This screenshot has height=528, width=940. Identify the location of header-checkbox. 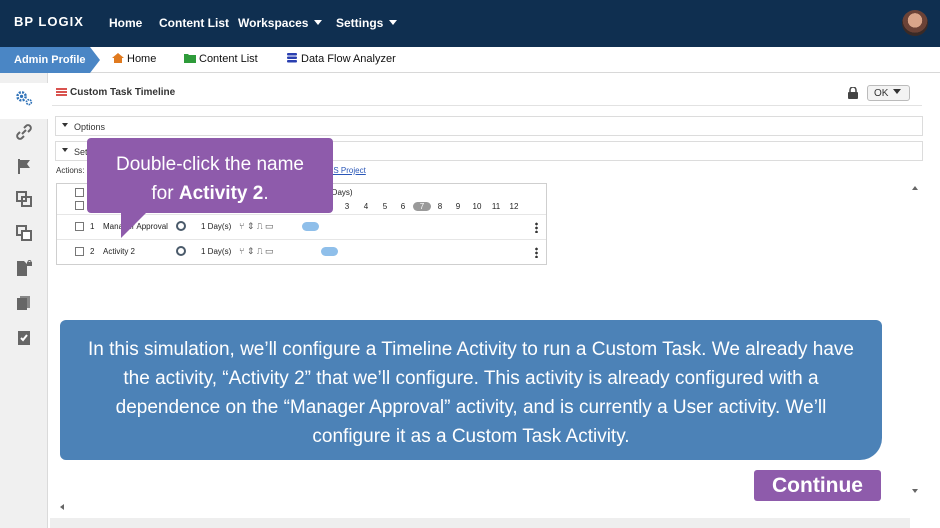
(79, 205).